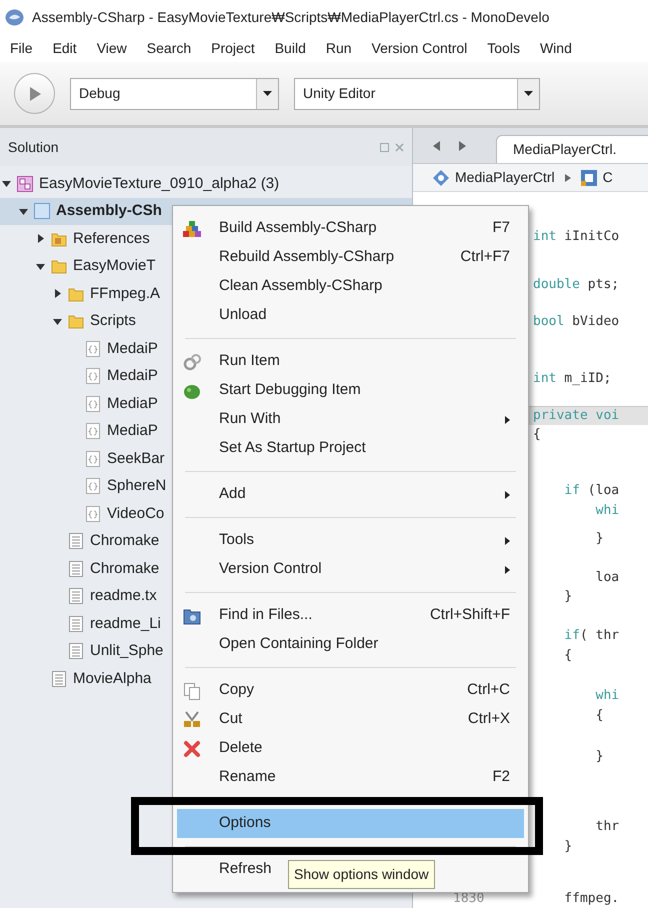 This screenshot has width=648, height=911. What do you see at coordinates (591, 491) in the screenshot?
I see `code-line: if (loa` at bounding box center [591, 491].